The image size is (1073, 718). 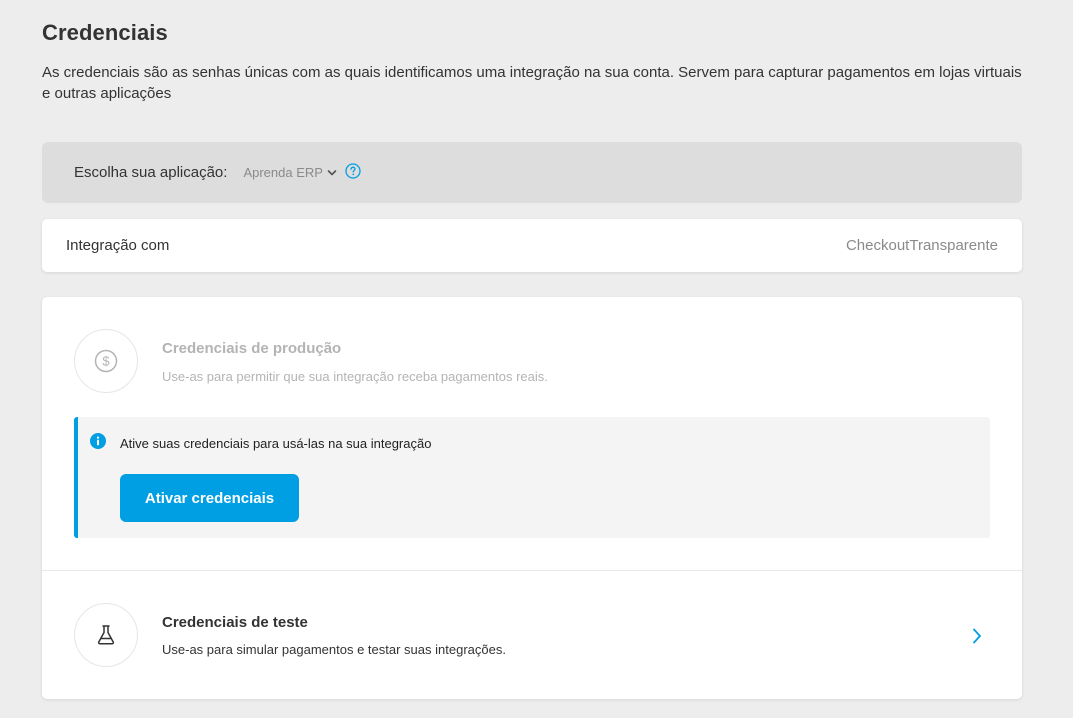 What do you see at coordinates (332, 172) in the screenshot?
I see `chevron-down-icon` at bounding box center [332, 172].